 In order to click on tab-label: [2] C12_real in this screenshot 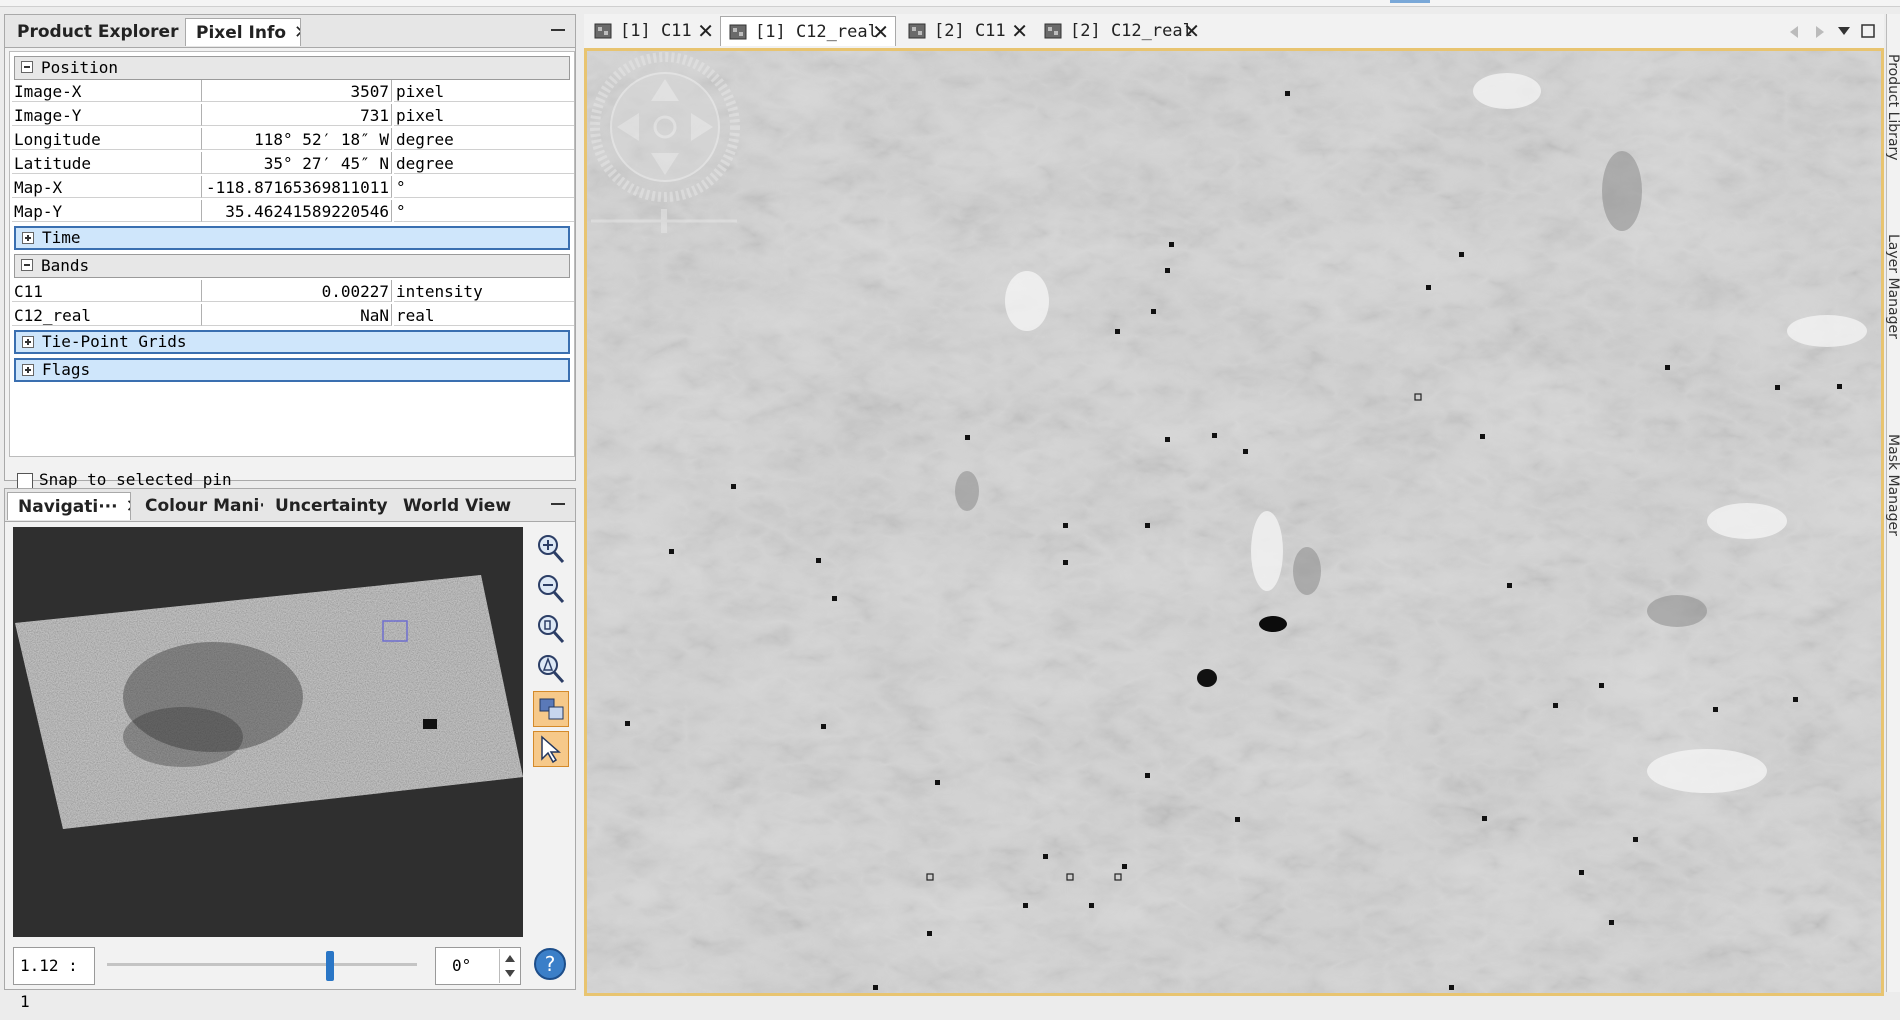, I will do `click(1131, 31)`.